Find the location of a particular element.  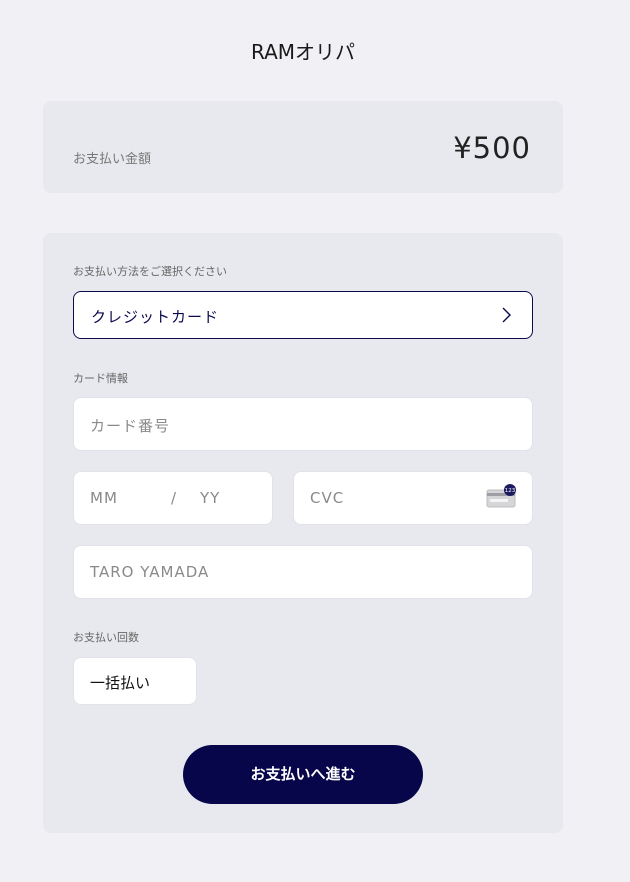

expiry-field: MM / YY is located at coordinates (173, 498).